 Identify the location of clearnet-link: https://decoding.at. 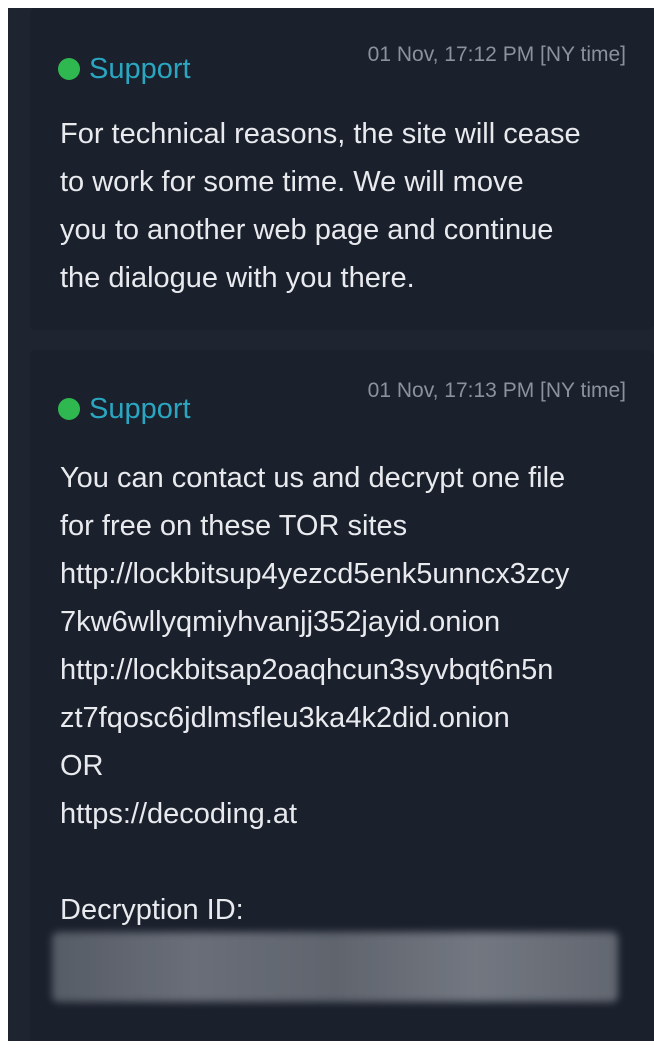
(178, 814).